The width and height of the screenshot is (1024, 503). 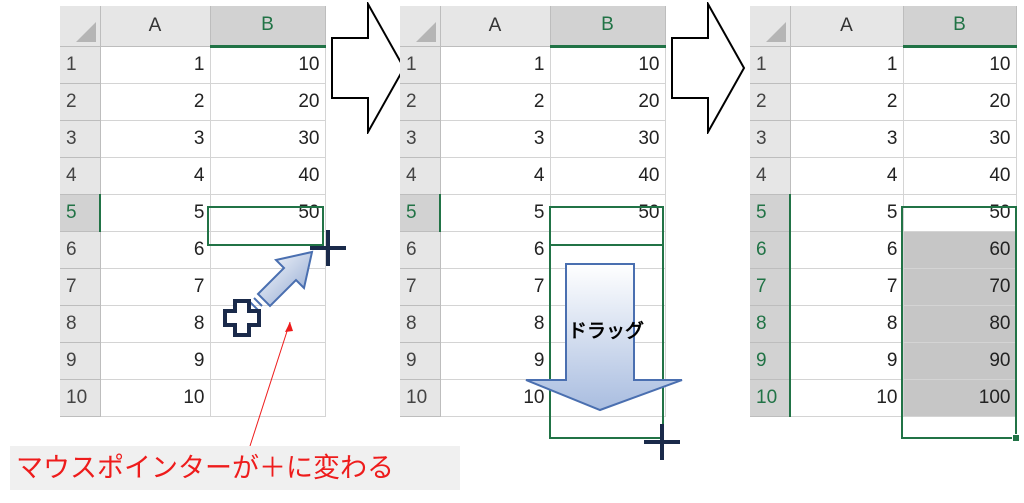 What do you see at coordinates (235, 468) in the screenshot?
I see `caption-text: マウスポインターが＋に変わる` at bounding box center [235, 468].